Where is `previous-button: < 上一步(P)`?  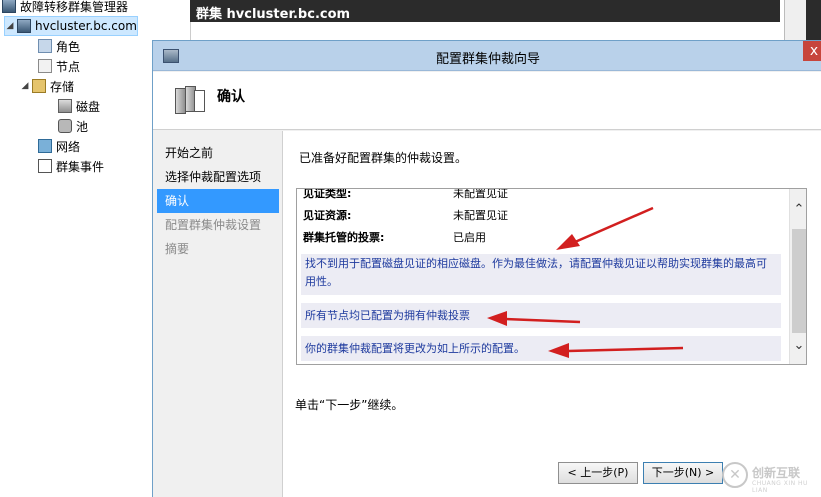 previous-button: < 上一步(P) is located at coordinates (598, 473).